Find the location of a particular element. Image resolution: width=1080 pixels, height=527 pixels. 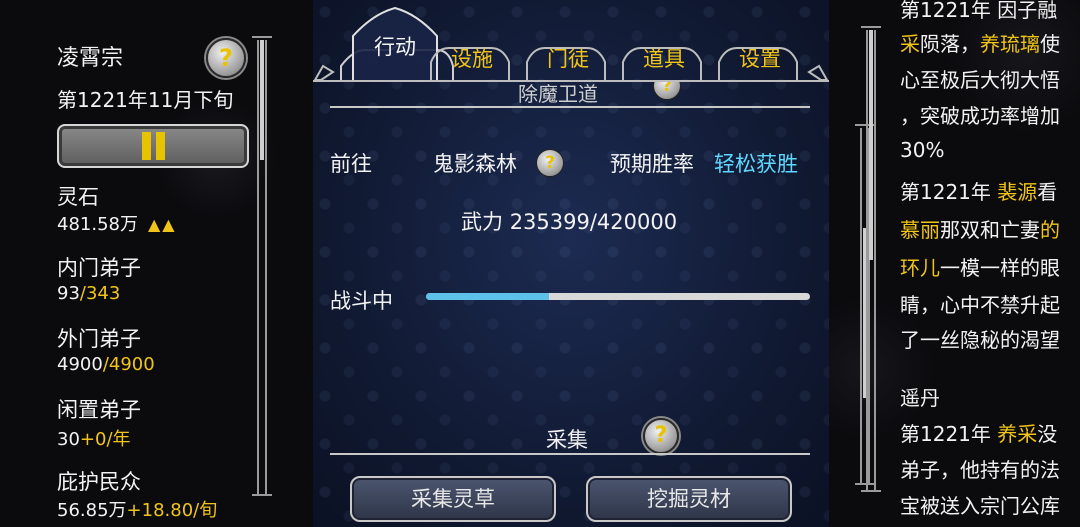

log-text: 那双和亡妻 is located at coordinates (990, 230).